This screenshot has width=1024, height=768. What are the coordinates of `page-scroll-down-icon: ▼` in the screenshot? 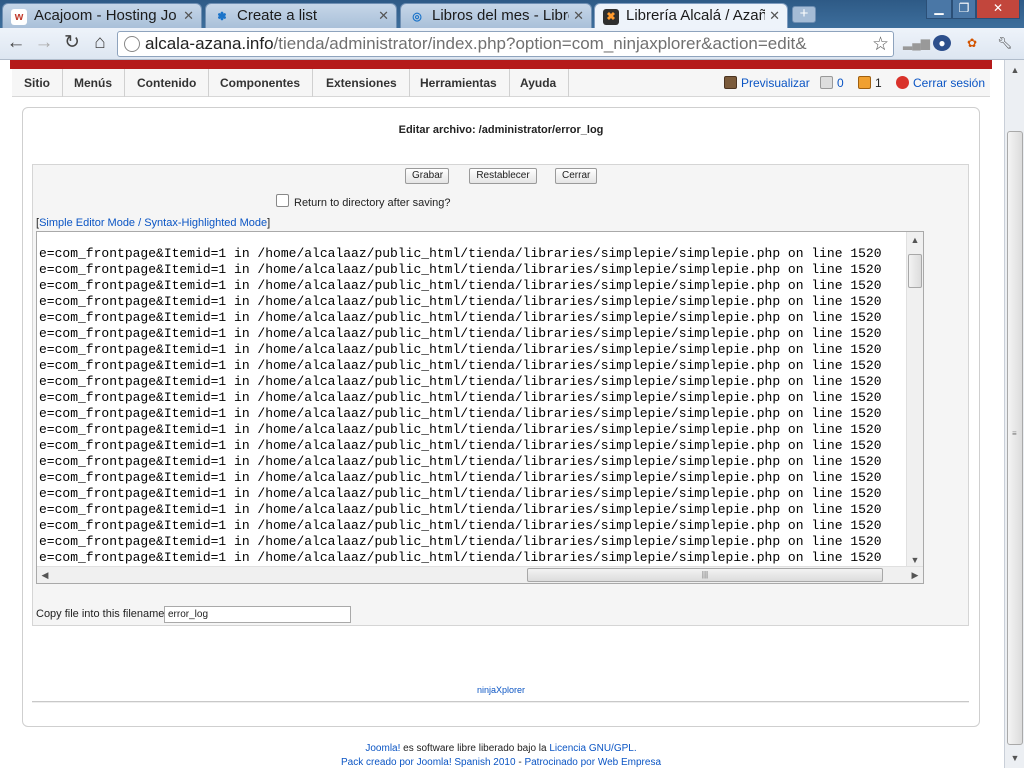 It's located at (1015, 758).